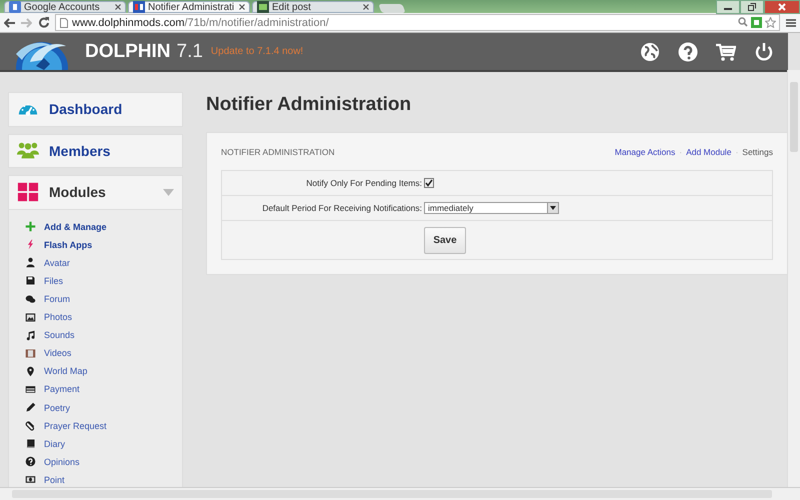 The image size is (800, 500). I want to click on note-icon, so click(30, 335).